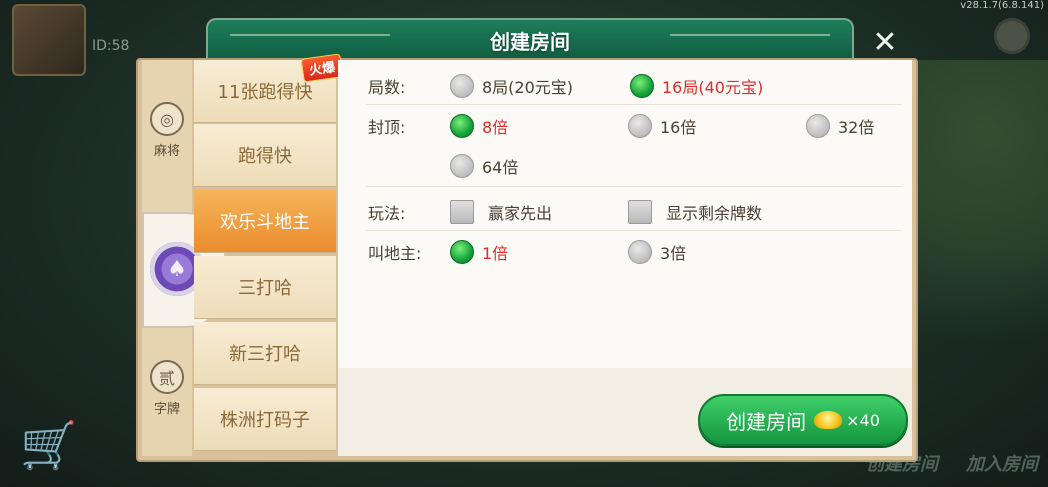 The width and height of the screenshot is (1048, 487). Describe the element at coordinates (167, 377) in the screenshot. I see `zipai-icon: 贰` at that location.